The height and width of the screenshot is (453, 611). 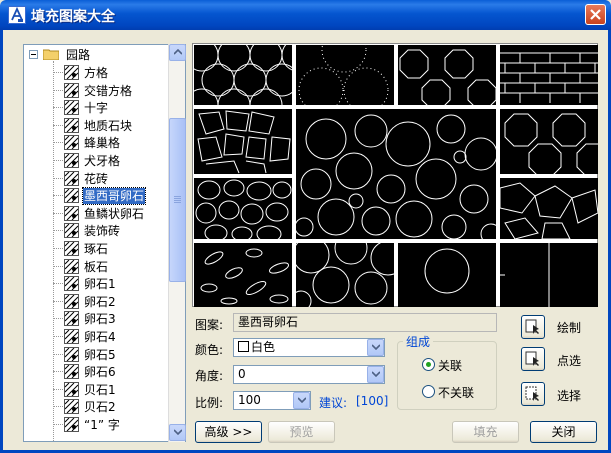 I want to click on tree-item-label: 方格, so click(x=96, y=73).